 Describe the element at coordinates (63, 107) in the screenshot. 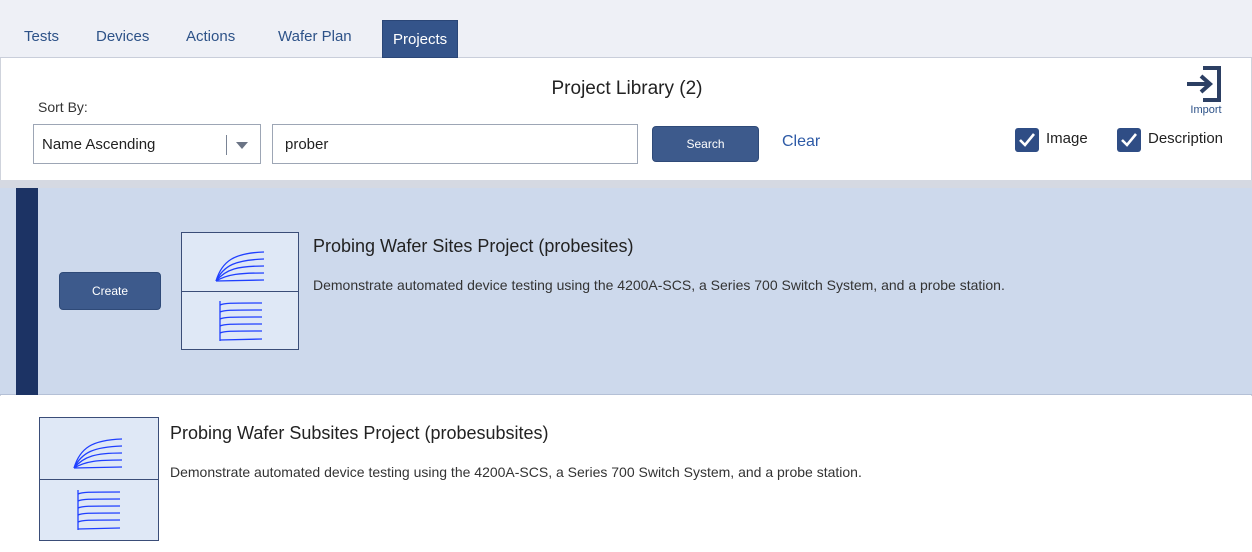

I see `sort-by-label: Sort By:` at that location.